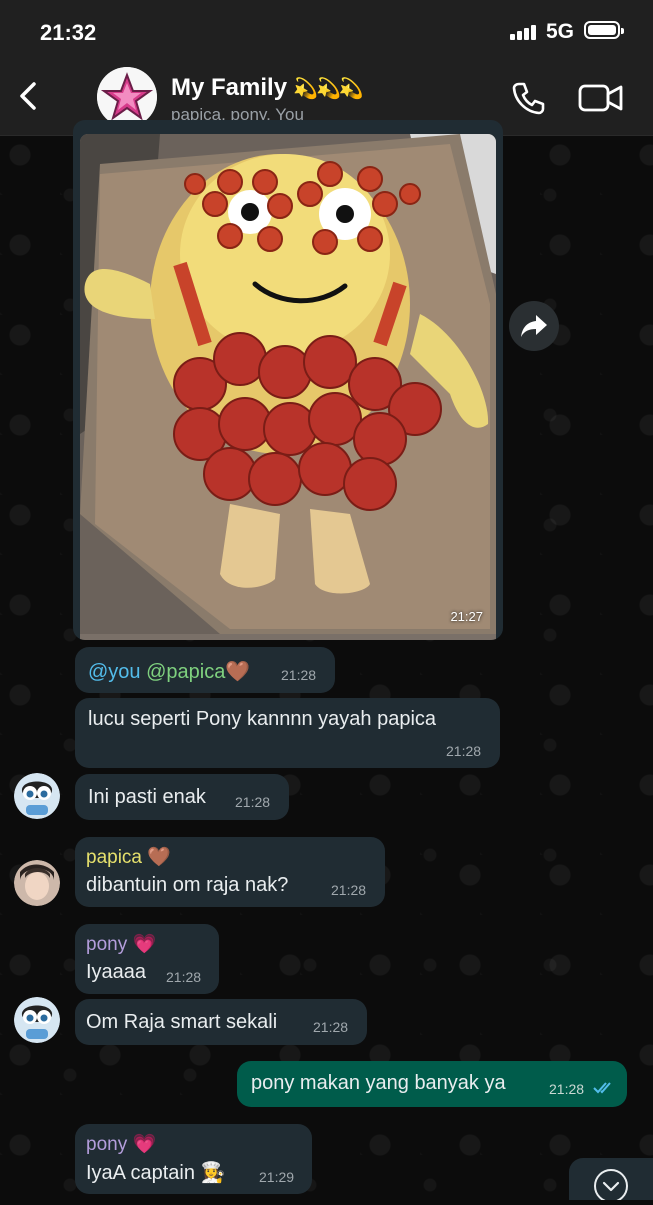 The width and height of the screenshot is (653, 1205). Describe the element at coordinates (28, 96) in the screenshot. I see `chevron-left-icon` at that location.